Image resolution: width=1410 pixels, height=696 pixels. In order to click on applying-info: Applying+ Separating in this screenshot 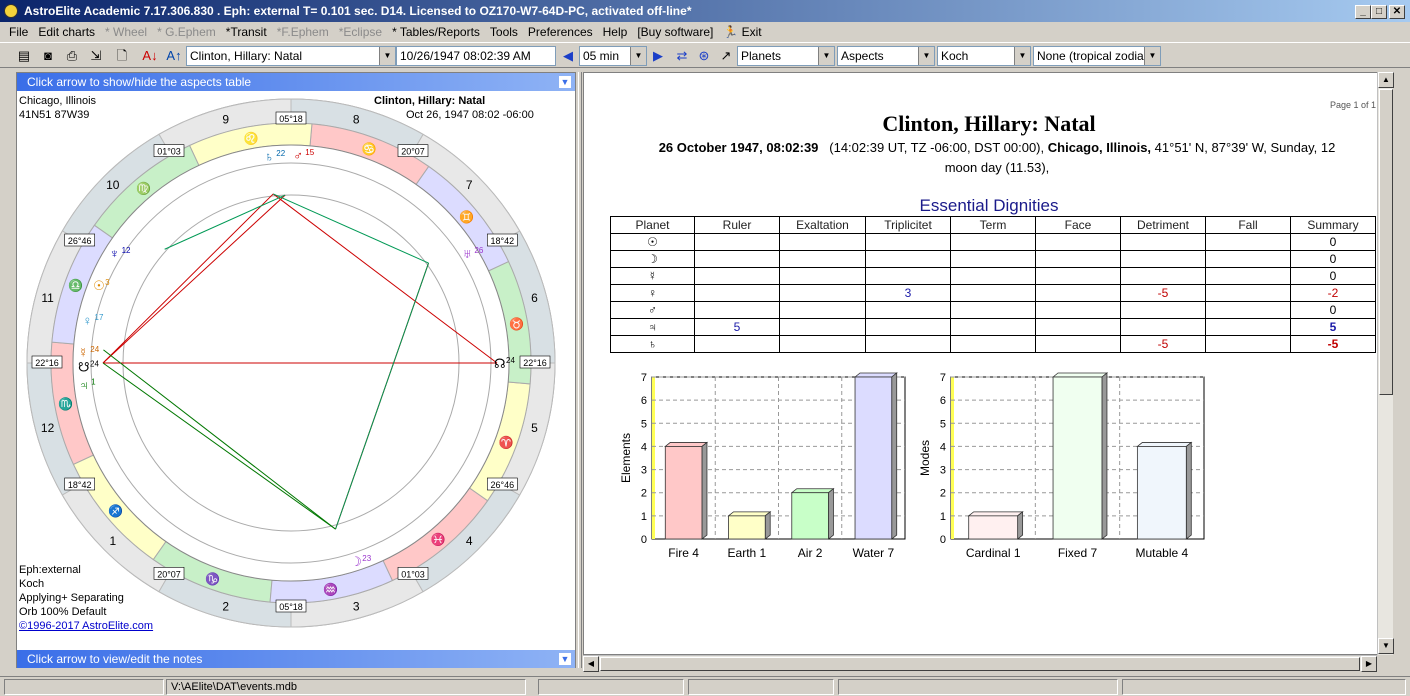, I will do `click(71, 598)`.